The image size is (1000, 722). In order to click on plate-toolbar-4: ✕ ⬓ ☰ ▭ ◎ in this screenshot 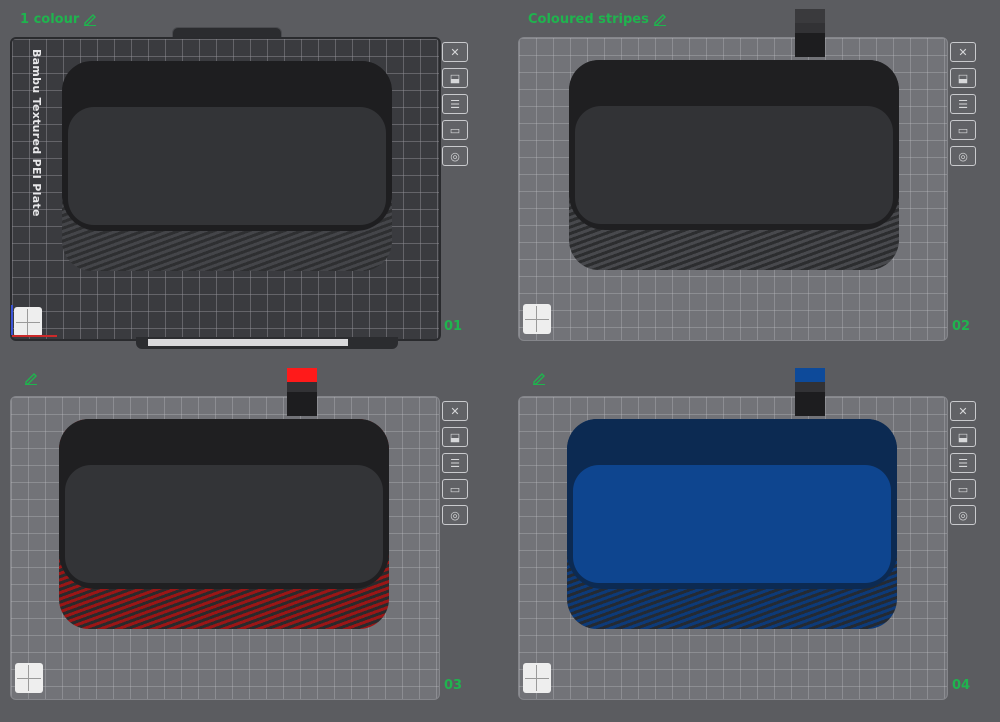, I will do `click(964, 466)`.